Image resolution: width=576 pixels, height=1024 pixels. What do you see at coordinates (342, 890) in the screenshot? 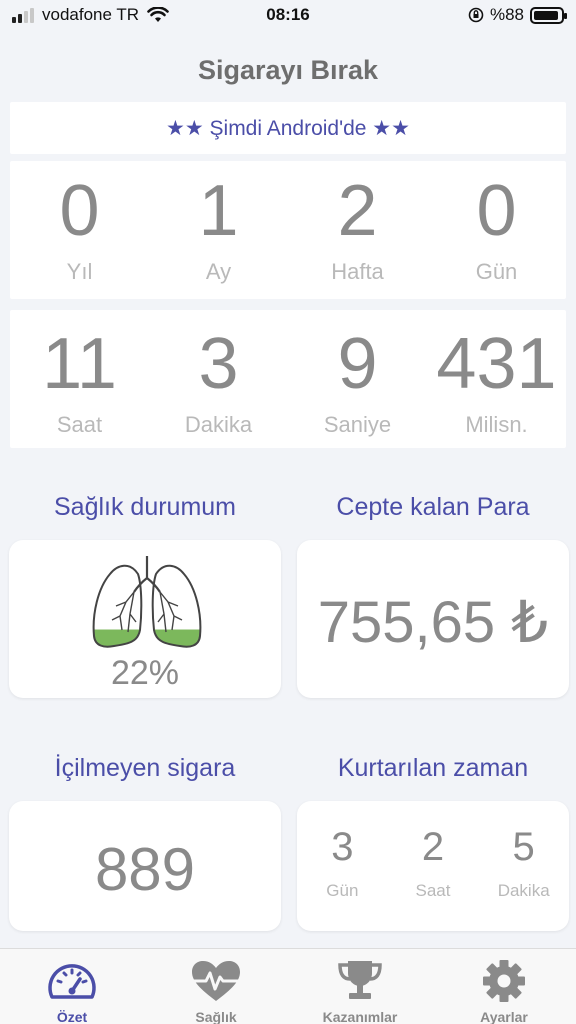
I see `saved-label: Gün` at bounding box center [342, 890].